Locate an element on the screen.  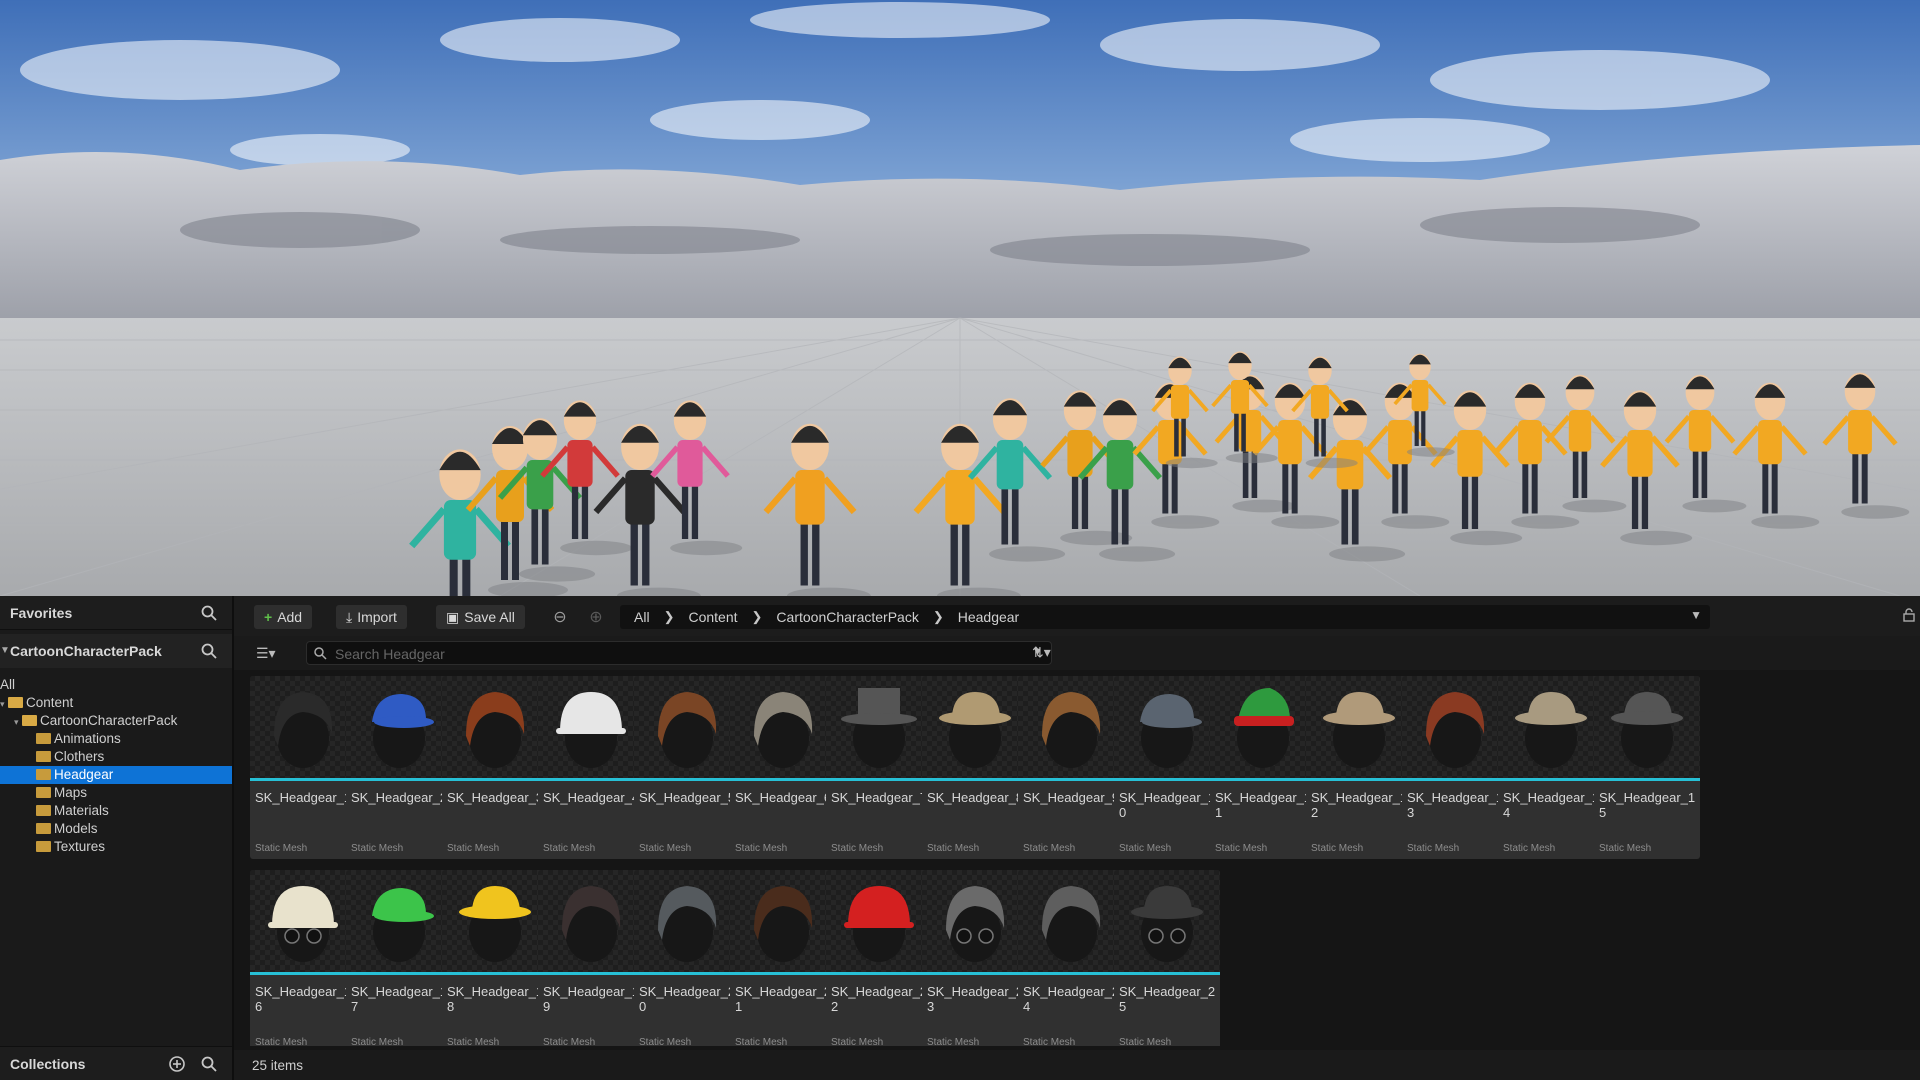
add-collection-icon is located at coordinates (177, 1064).